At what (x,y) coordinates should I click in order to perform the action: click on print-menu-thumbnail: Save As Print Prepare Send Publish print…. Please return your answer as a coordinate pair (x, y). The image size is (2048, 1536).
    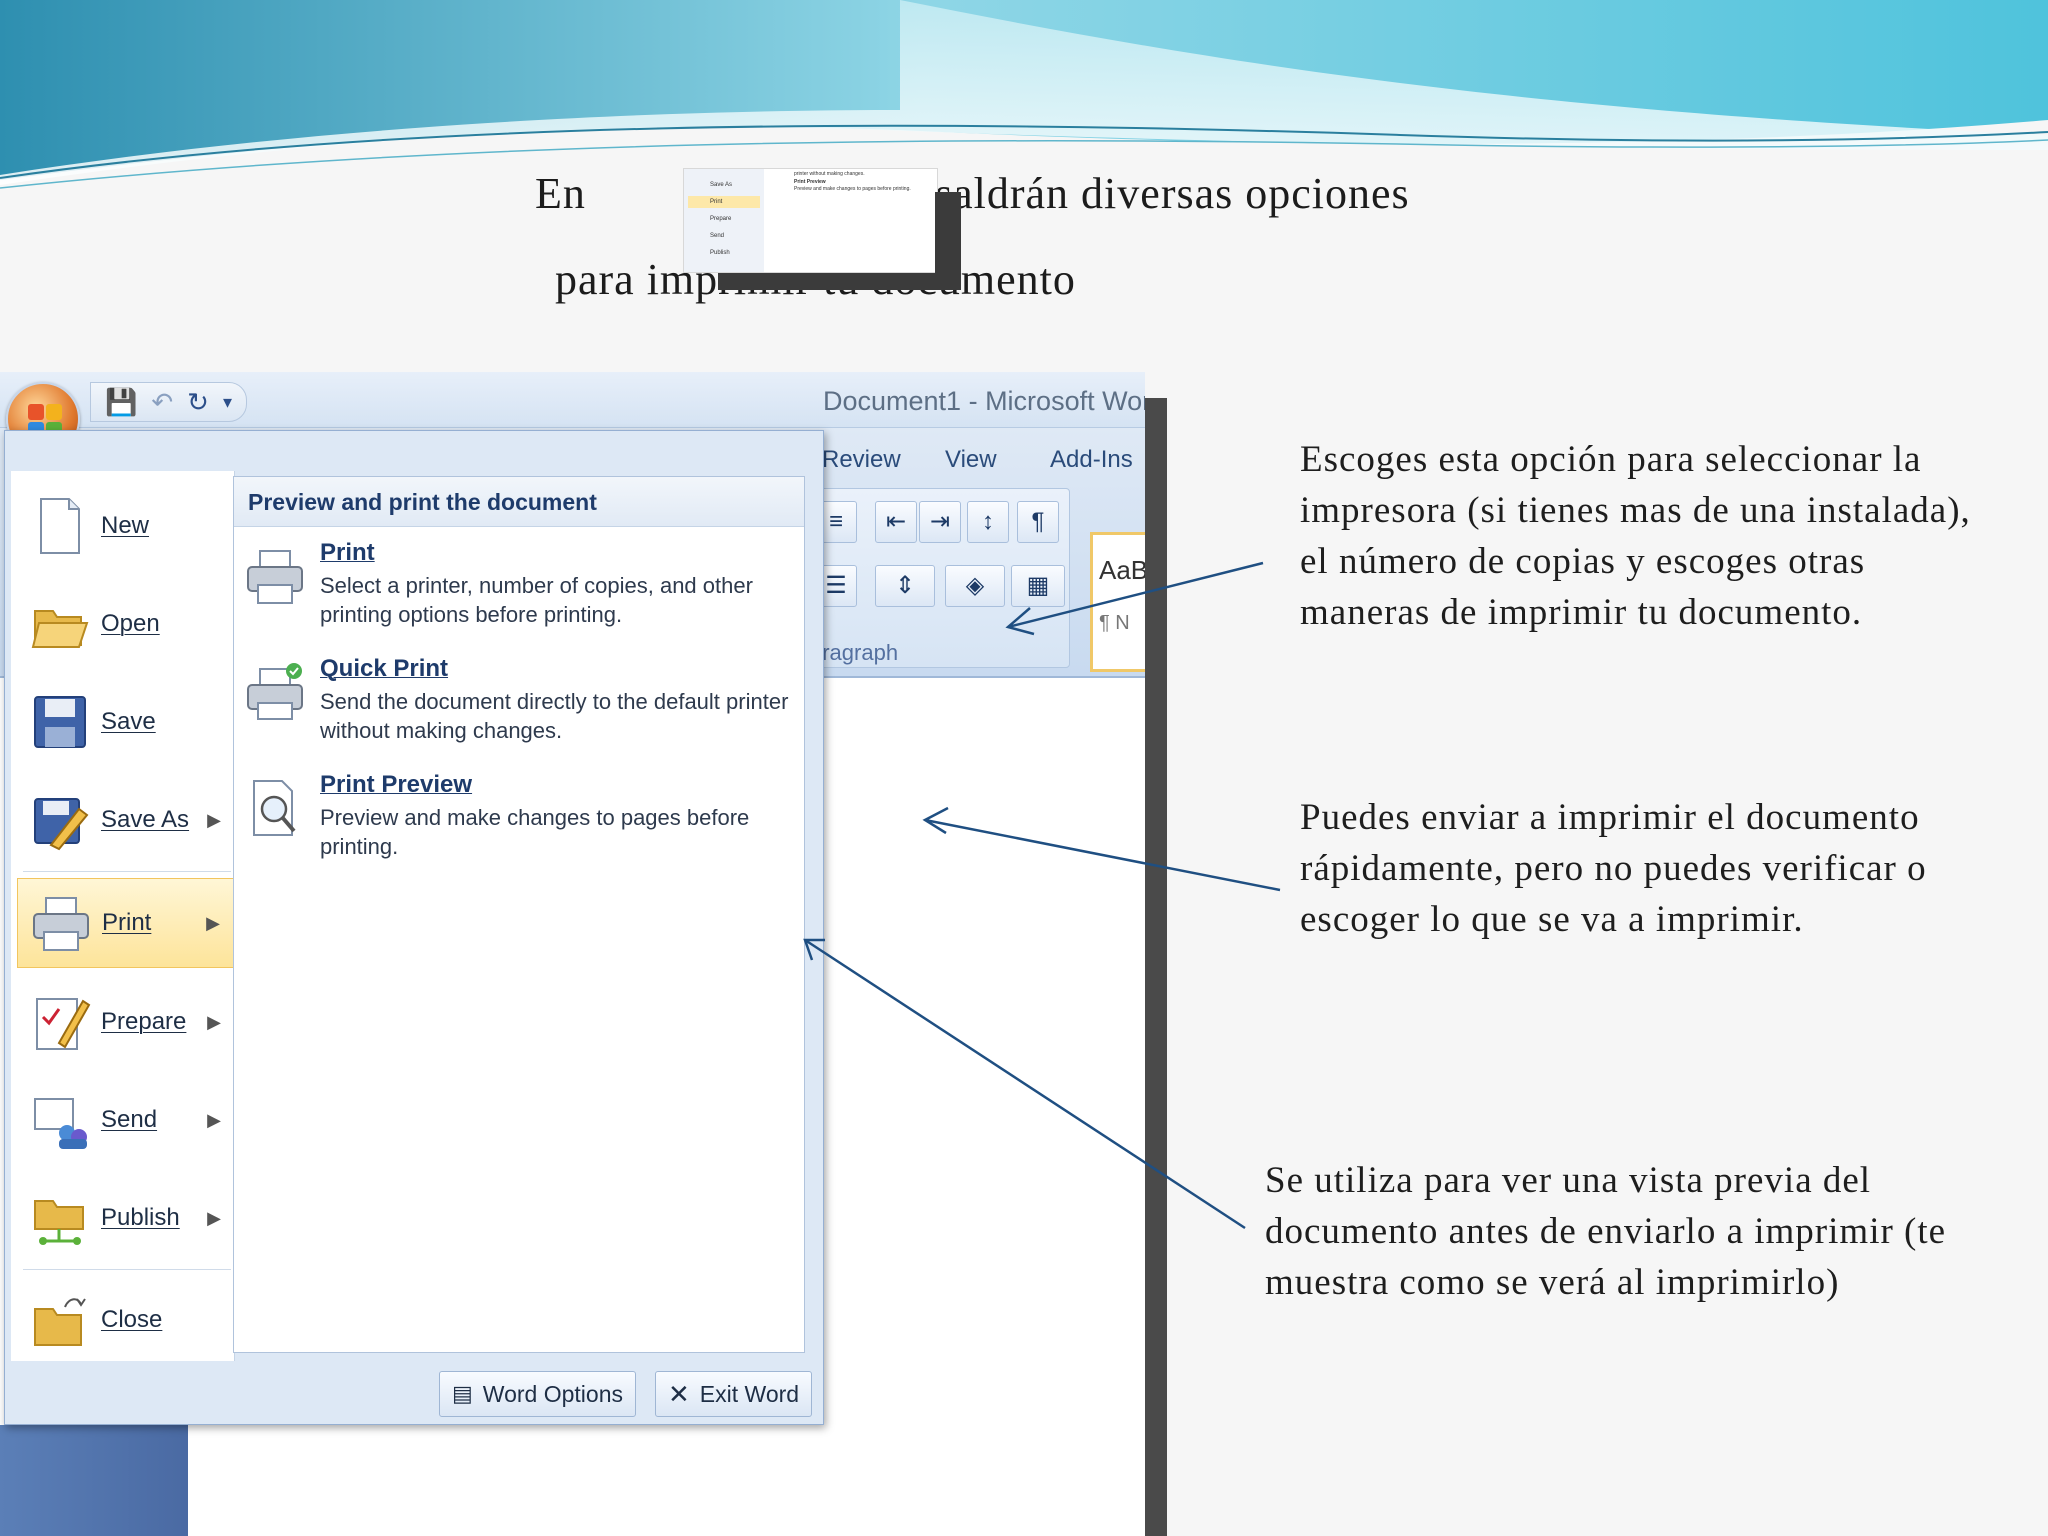
    Looking at the image, I should click on (810, 220).